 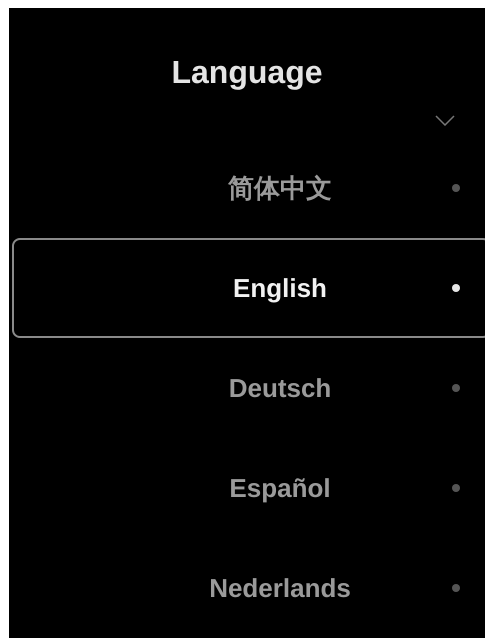 What do you see at coordinates (280, 288) in the screenshot?
I see `language-label: English` at bounding box center [280, 288].